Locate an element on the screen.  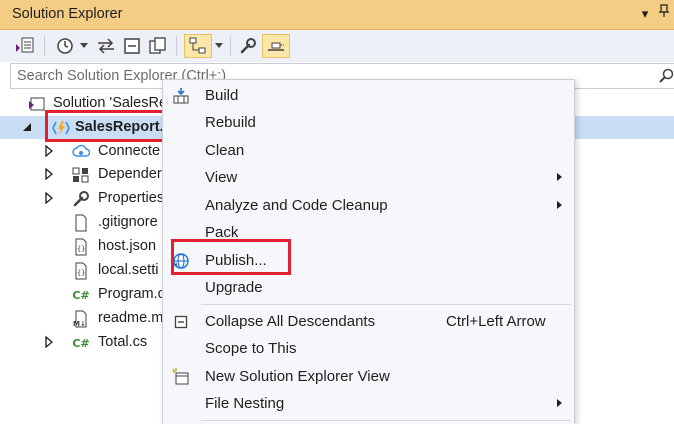
menu-label: Collapse All Descendants is located at coordinates (290, 321).